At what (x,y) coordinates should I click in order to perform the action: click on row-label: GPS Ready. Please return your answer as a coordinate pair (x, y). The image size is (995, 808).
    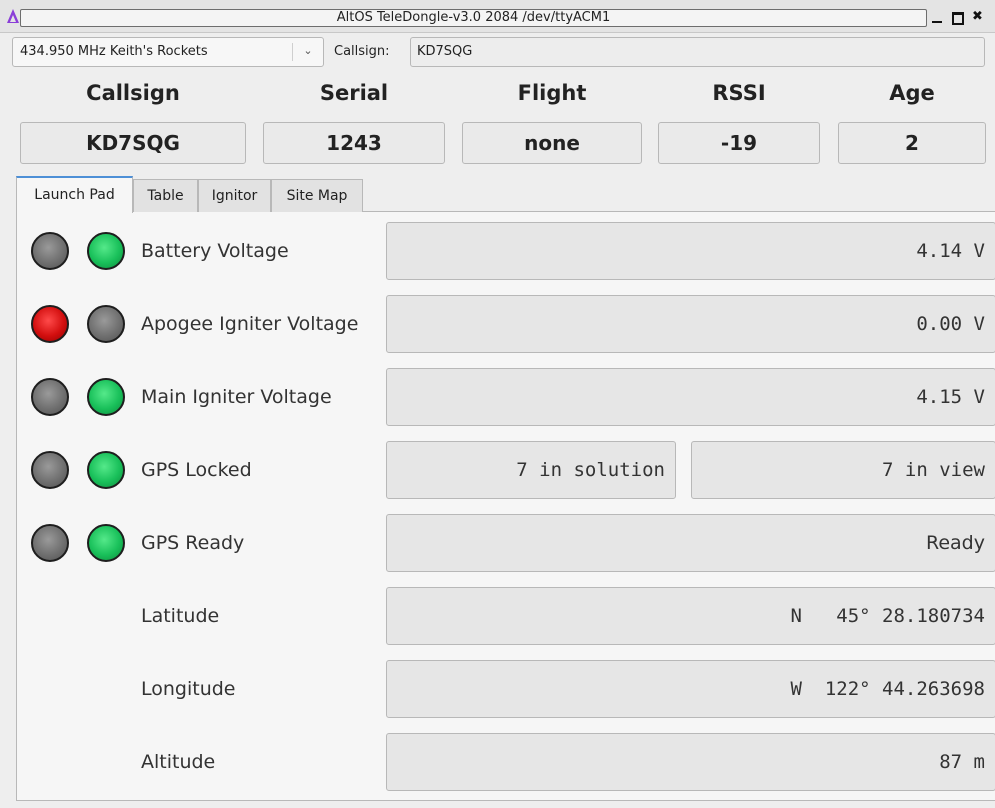
    Looking at the image, I should click on (193, 543).